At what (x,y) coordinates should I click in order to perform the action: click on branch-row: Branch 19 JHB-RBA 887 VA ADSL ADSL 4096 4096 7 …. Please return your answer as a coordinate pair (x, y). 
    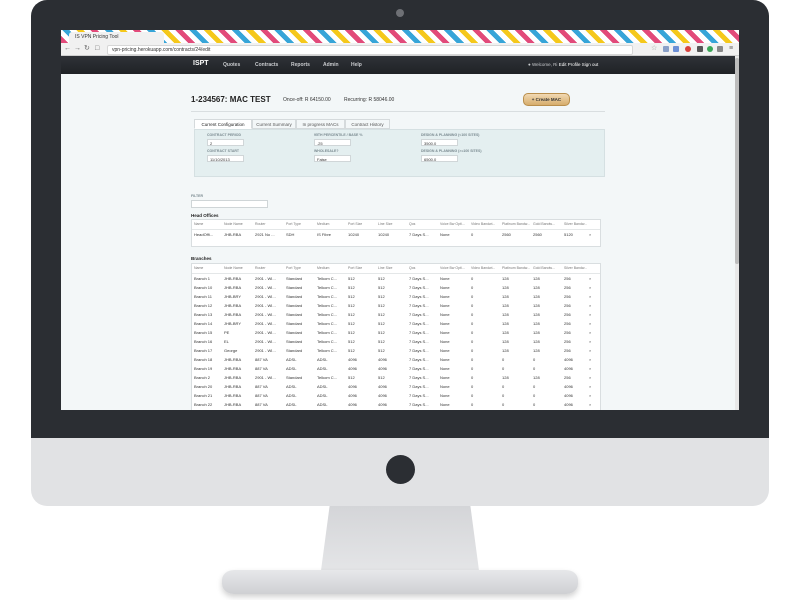
    Looking at the image, I should click on (396, 368).